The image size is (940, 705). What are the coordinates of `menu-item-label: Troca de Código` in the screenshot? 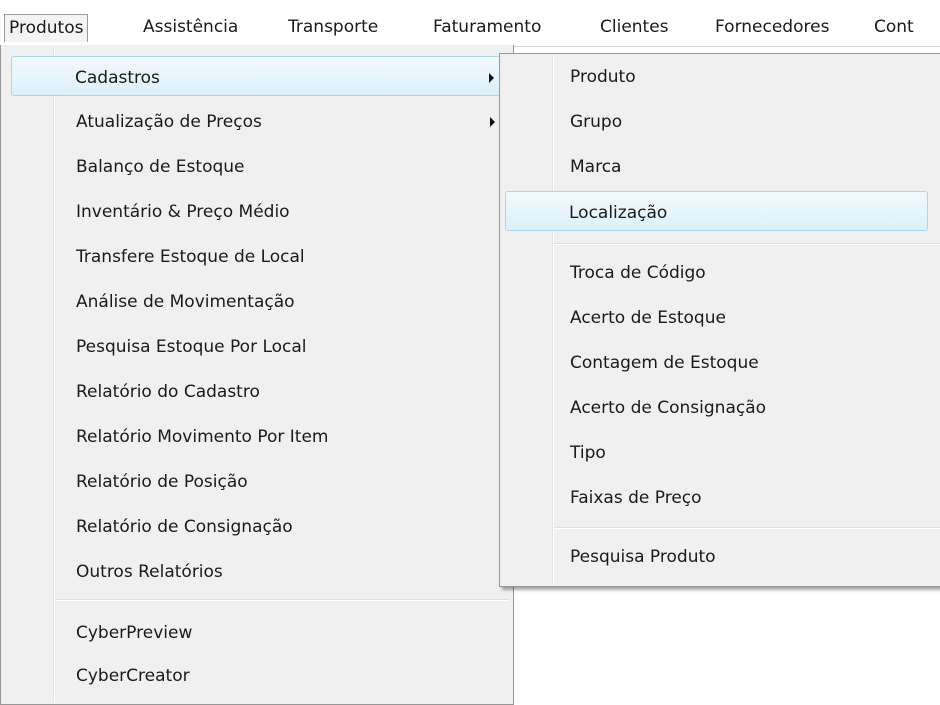 It's located at (638, 273).